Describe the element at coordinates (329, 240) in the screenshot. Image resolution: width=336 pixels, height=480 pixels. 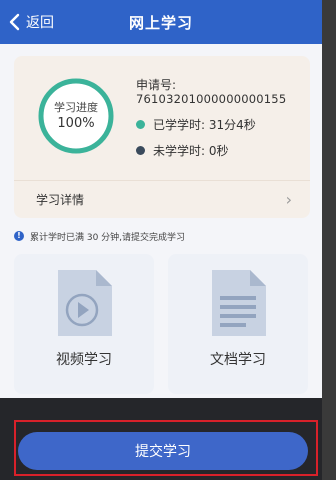
I see `right-gutter` at that location.